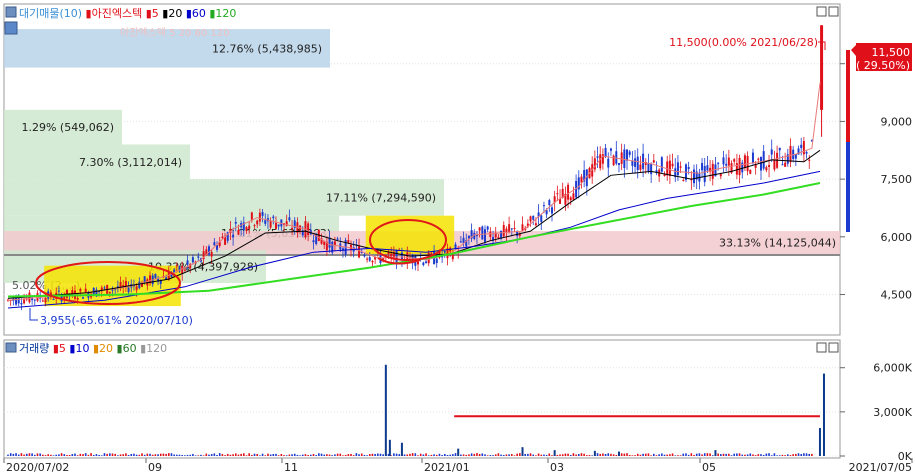 This screenshot has height=475, width=916. What do you see at coordinates (11, 28) in the screenshot?
I see `zoom-icon` at bounding box center [11, 28].